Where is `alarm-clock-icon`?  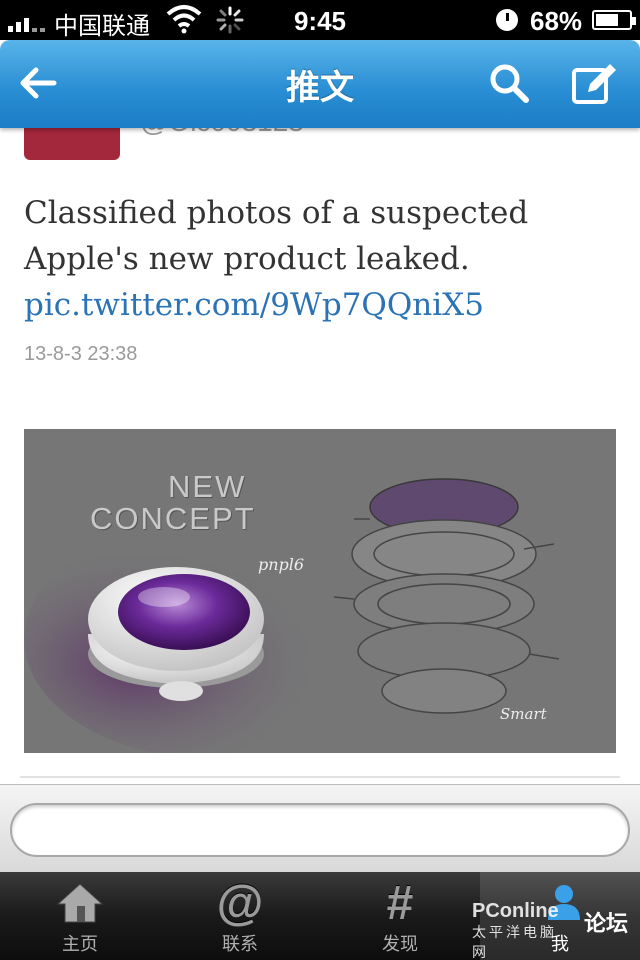 alarm-clock-icon is located at coordinates (507, 20).